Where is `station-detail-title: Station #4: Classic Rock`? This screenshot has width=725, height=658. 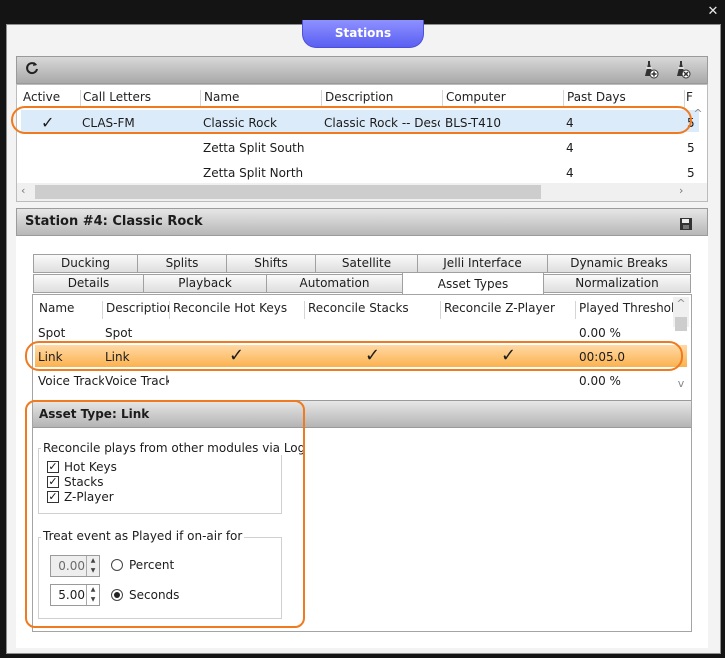
station-detail-title: Station #4: Classic Rock is located at coordinates (114, 221).